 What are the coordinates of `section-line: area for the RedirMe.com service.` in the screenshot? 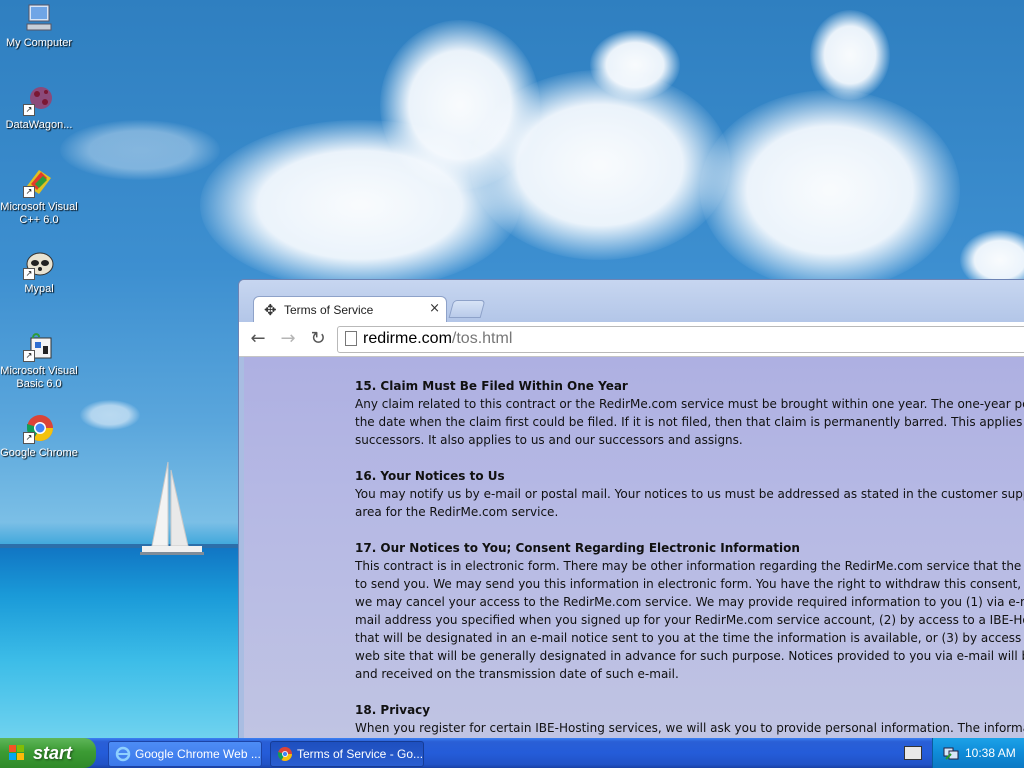 It's located at (457, 512).